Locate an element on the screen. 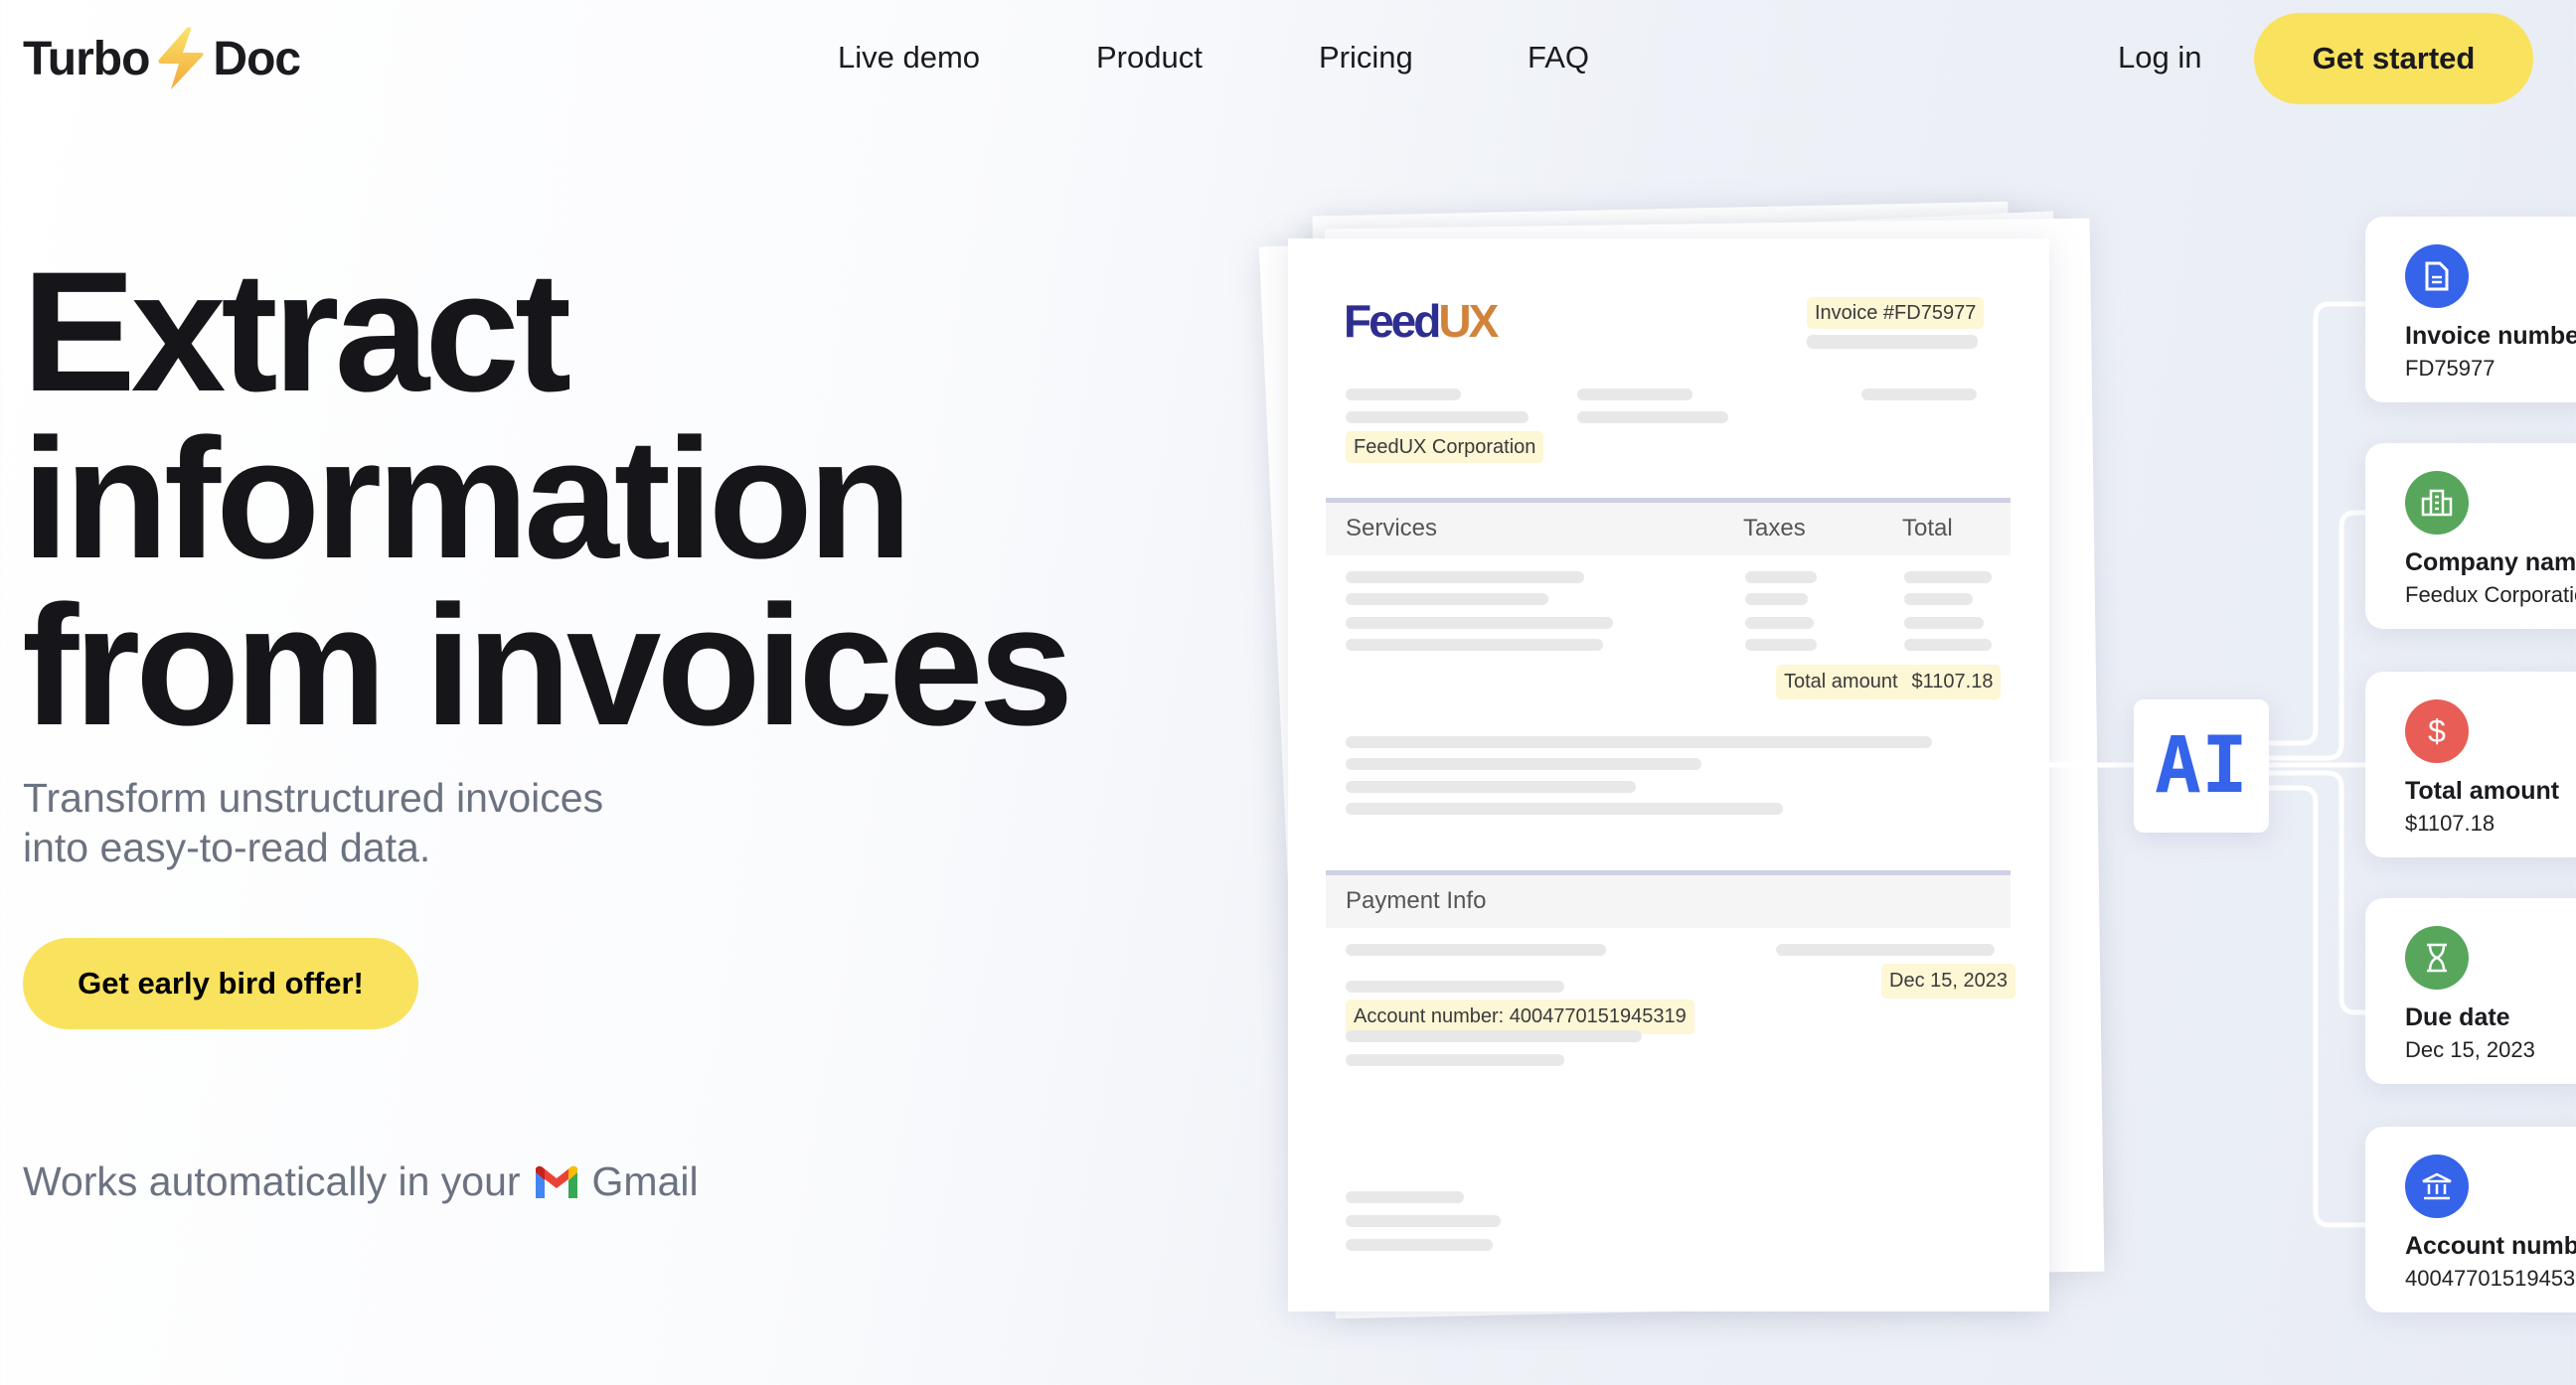  extracted-field-card: Invoice number FD75977 is located at coordinates (2470, 309).